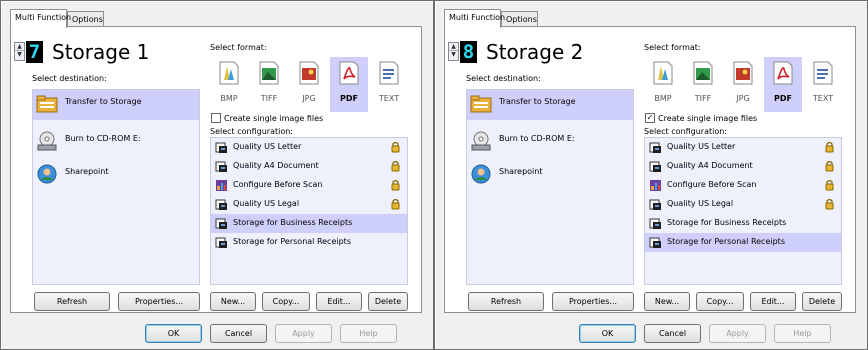  I want to click on sharepoint-icon, so click(481, 174).